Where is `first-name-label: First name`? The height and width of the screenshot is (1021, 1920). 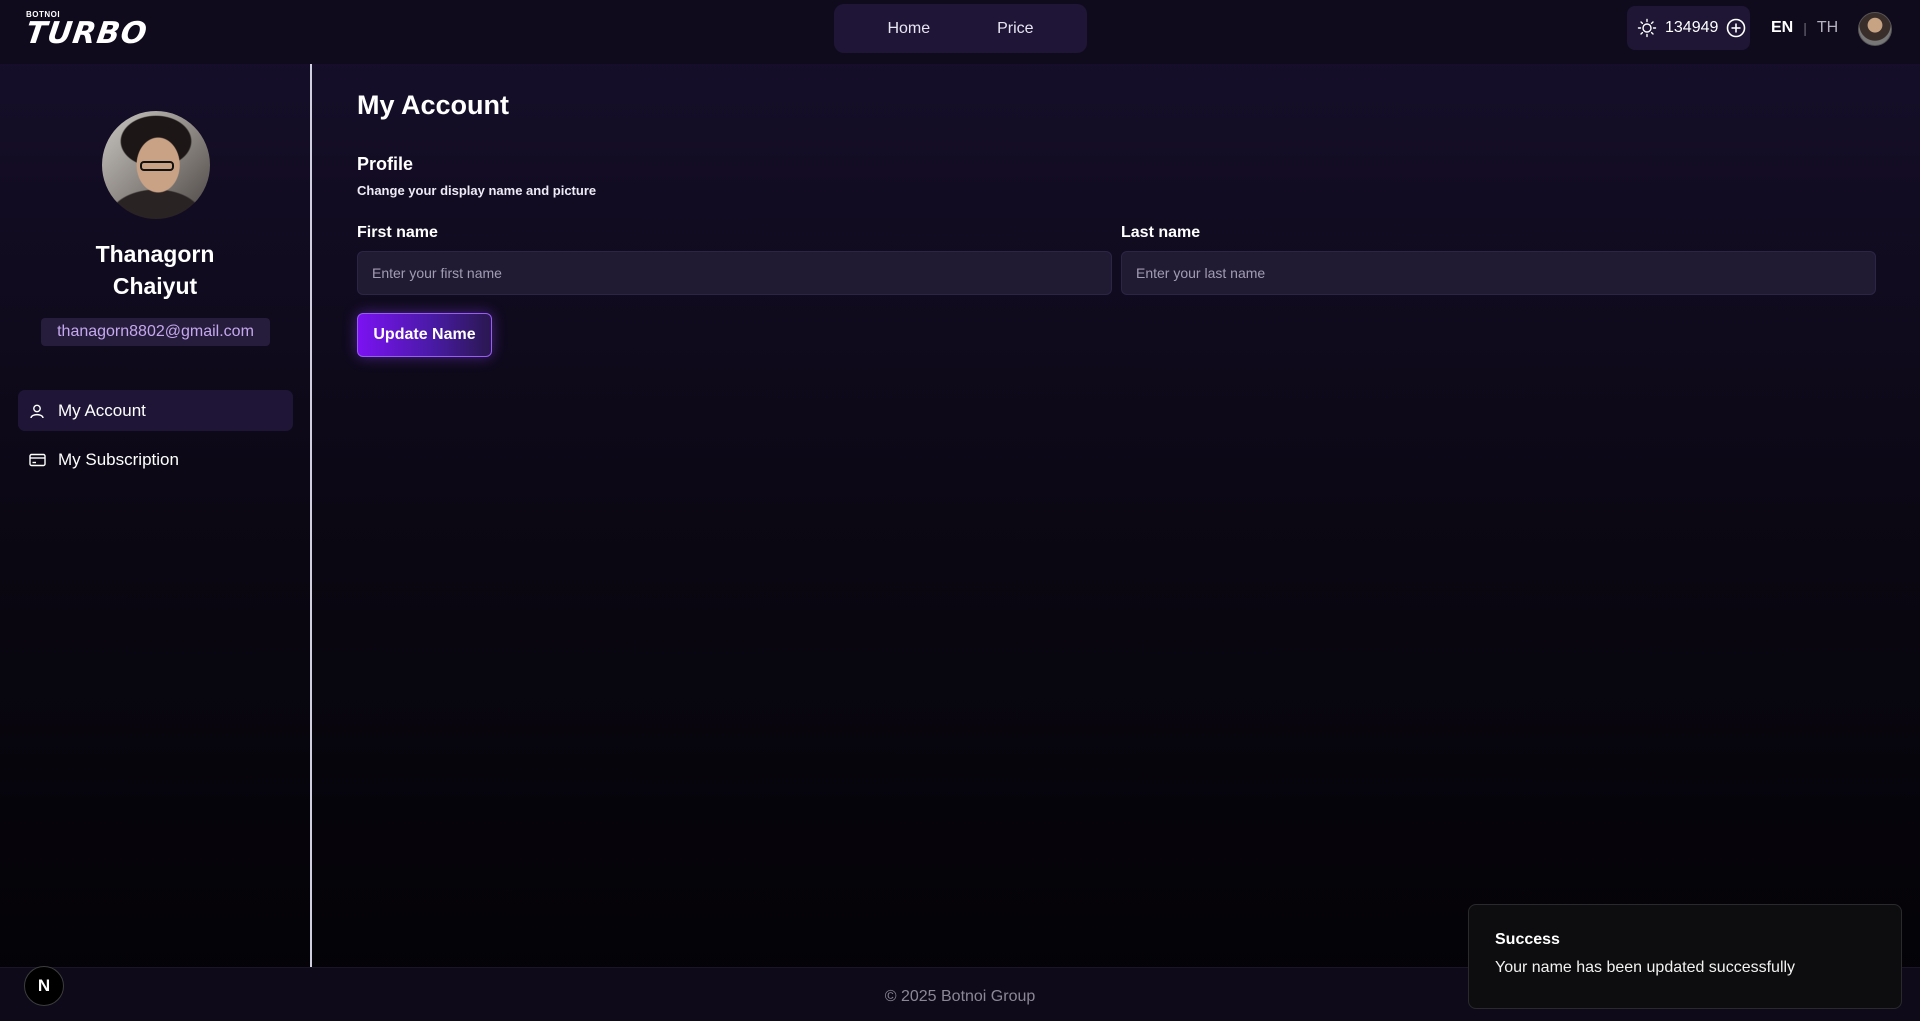 first-name-label: First name is located at coordinates (397, 232).